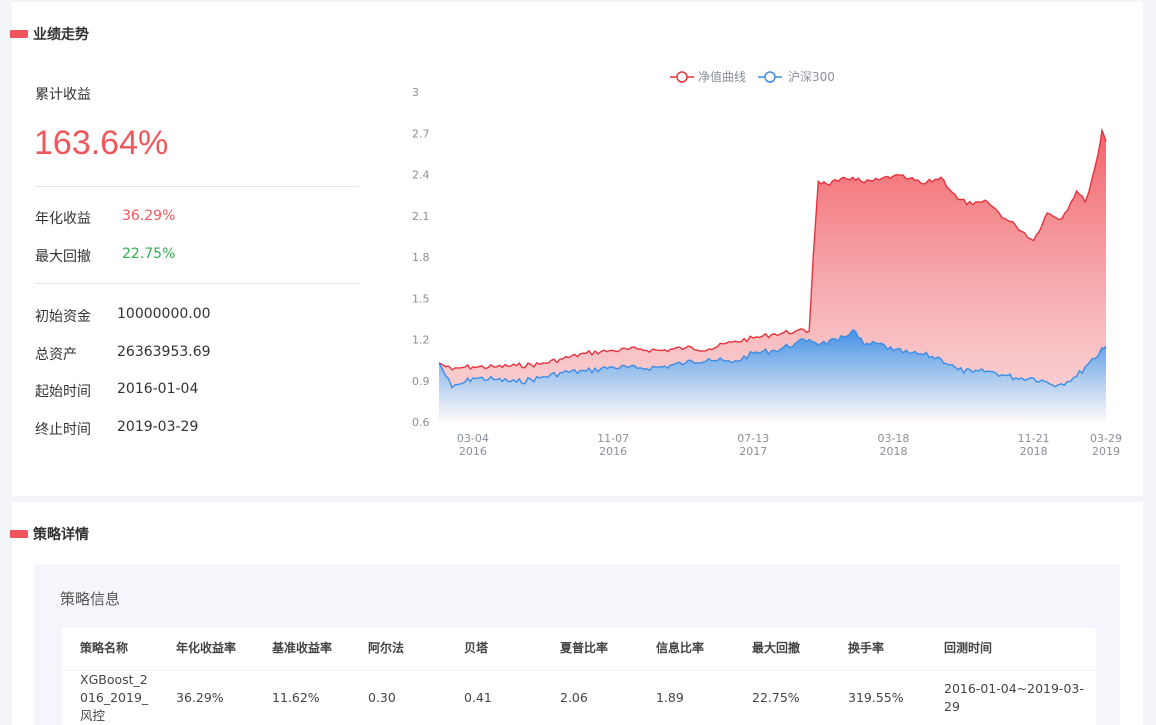 The image size is (1156, 725). What do you see at coordinates (494, 697) in the screenshot?
I see `table-cell: 0.41` at bounding box center [494, 697].